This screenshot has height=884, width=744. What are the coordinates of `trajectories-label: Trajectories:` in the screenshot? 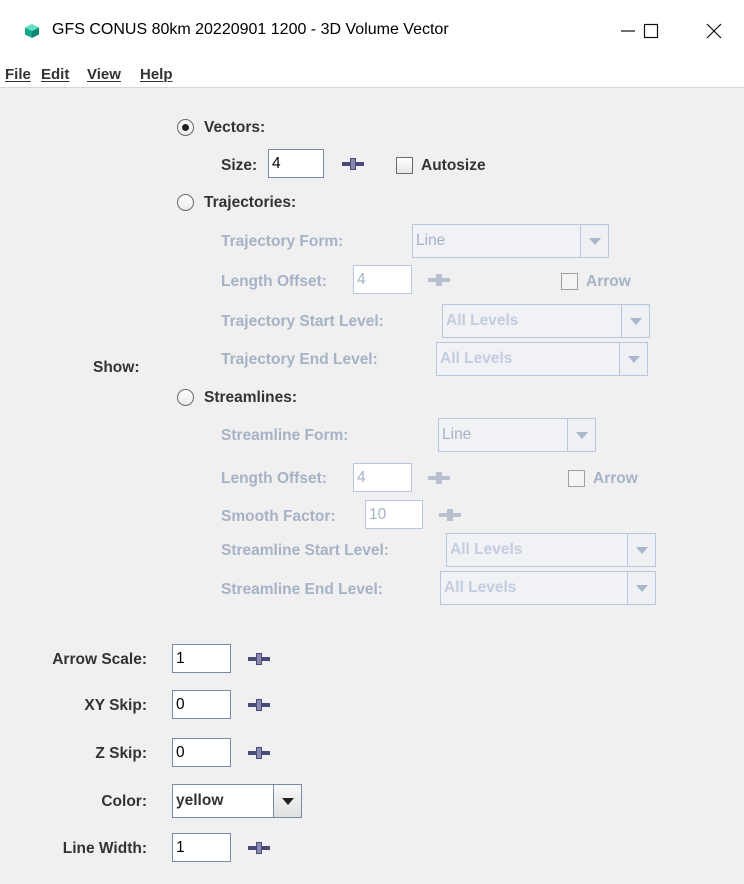 It's located at (250, 202).